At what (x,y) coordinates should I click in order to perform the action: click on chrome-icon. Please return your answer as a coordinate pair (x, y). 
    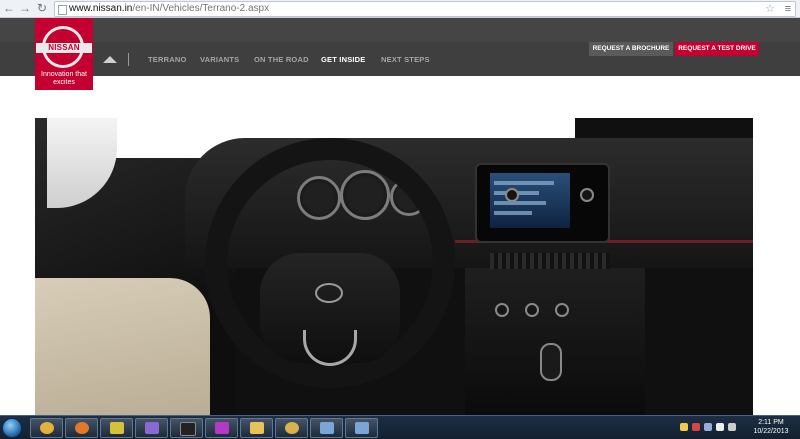
    Looking at the image, I should click on (47, 428).